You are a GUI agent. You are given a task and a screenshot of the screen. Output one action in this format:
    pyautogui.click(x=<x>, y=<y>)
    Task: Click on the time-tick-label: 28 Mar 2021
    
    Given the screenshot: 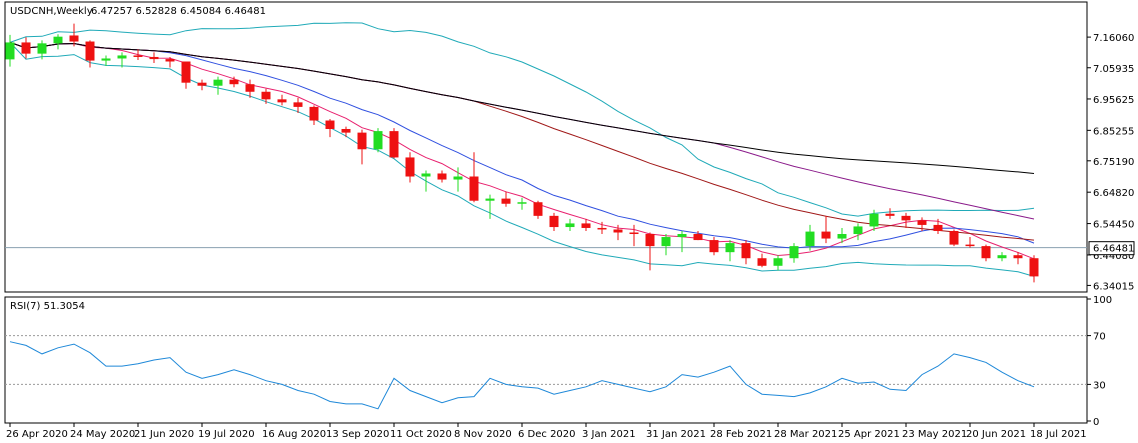 What is the action you would take?
    pyautogui.click(x=805, y=434)
    